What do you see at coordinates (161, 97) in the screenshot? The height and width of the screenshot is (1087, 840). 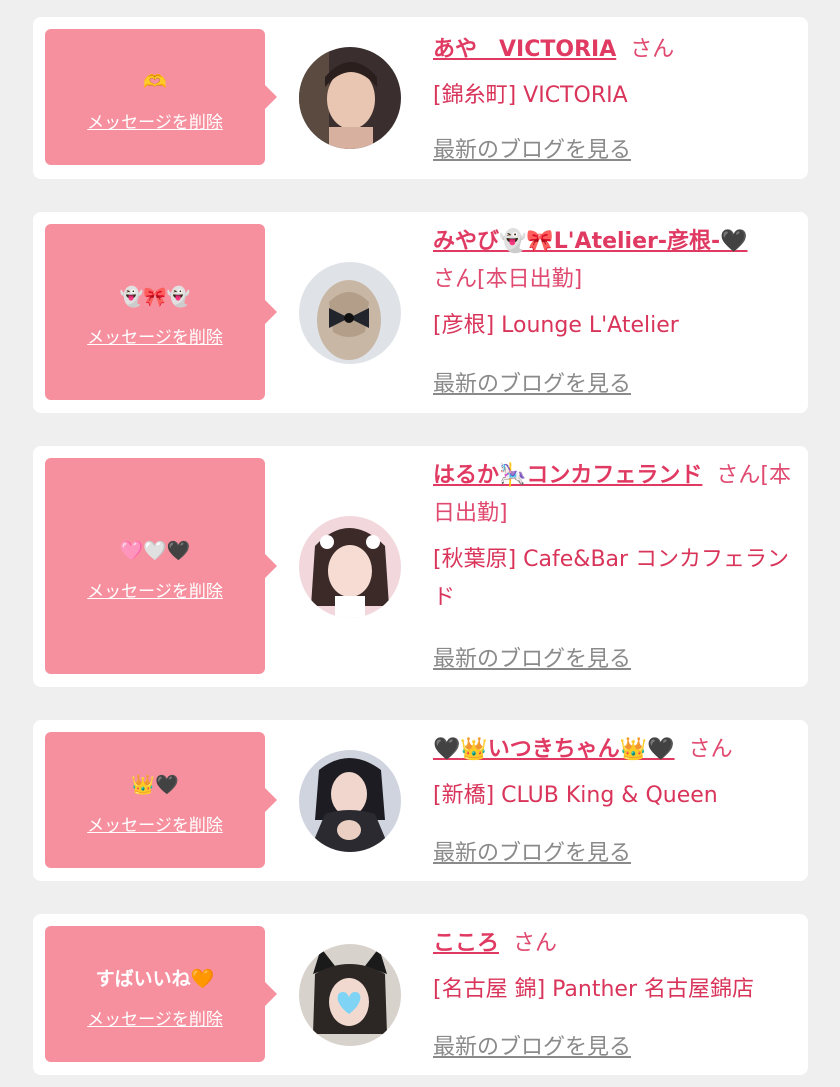 I see `message-bubble: 🫶 メッセージを削除` at bounding box center [161, 97].